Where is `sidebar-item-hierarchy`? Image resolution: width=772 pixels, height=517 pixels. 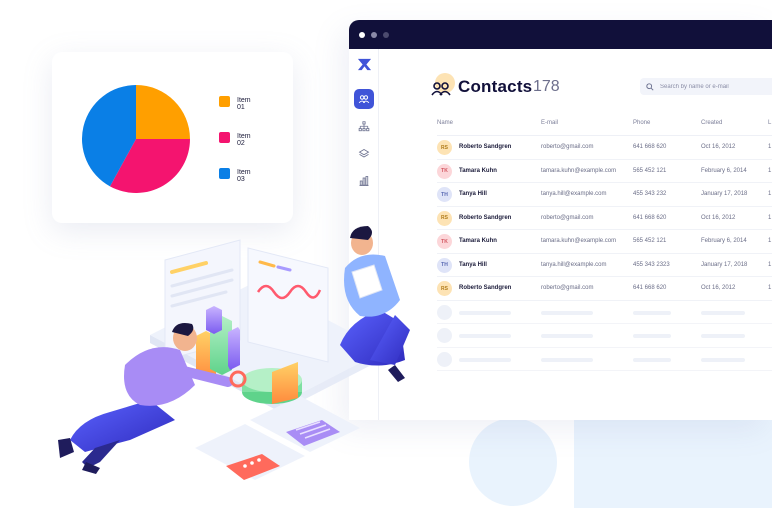
sidebar-item-hierarchy is located at coordinates (364, 127).